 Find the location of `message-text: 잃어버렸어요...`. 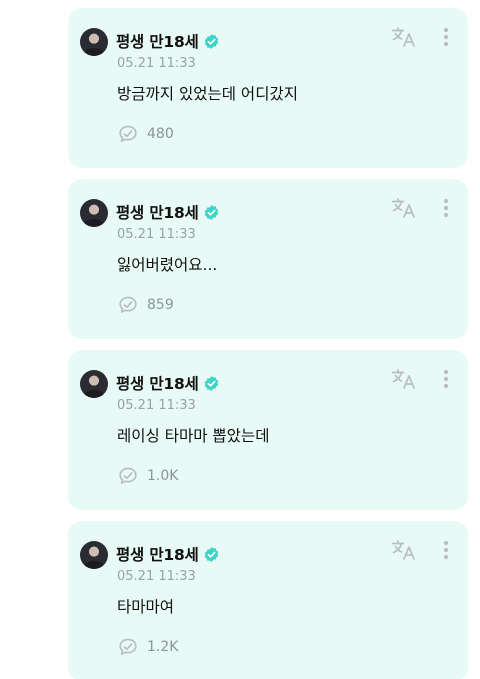

message-text: 잃어버렸어요... is located at coordinates (167, 265).